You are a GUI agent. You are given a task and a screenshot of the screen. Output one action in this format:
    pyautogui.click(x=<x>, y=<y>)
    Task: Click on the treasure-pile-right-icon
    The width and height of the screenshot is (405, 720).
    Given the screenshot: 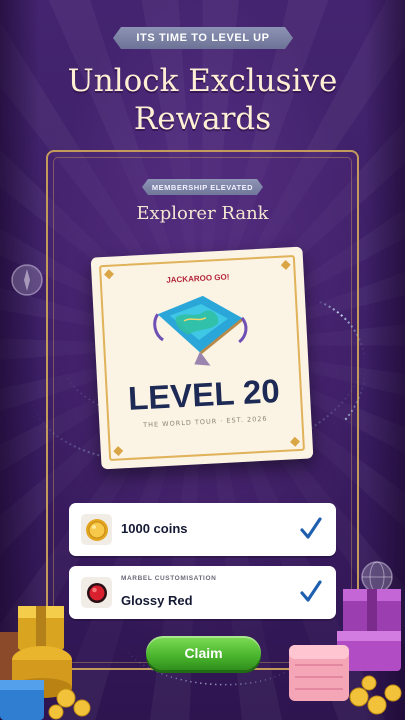 What is the action you would take?
    pyautogui.click(x=345, y=652)
    